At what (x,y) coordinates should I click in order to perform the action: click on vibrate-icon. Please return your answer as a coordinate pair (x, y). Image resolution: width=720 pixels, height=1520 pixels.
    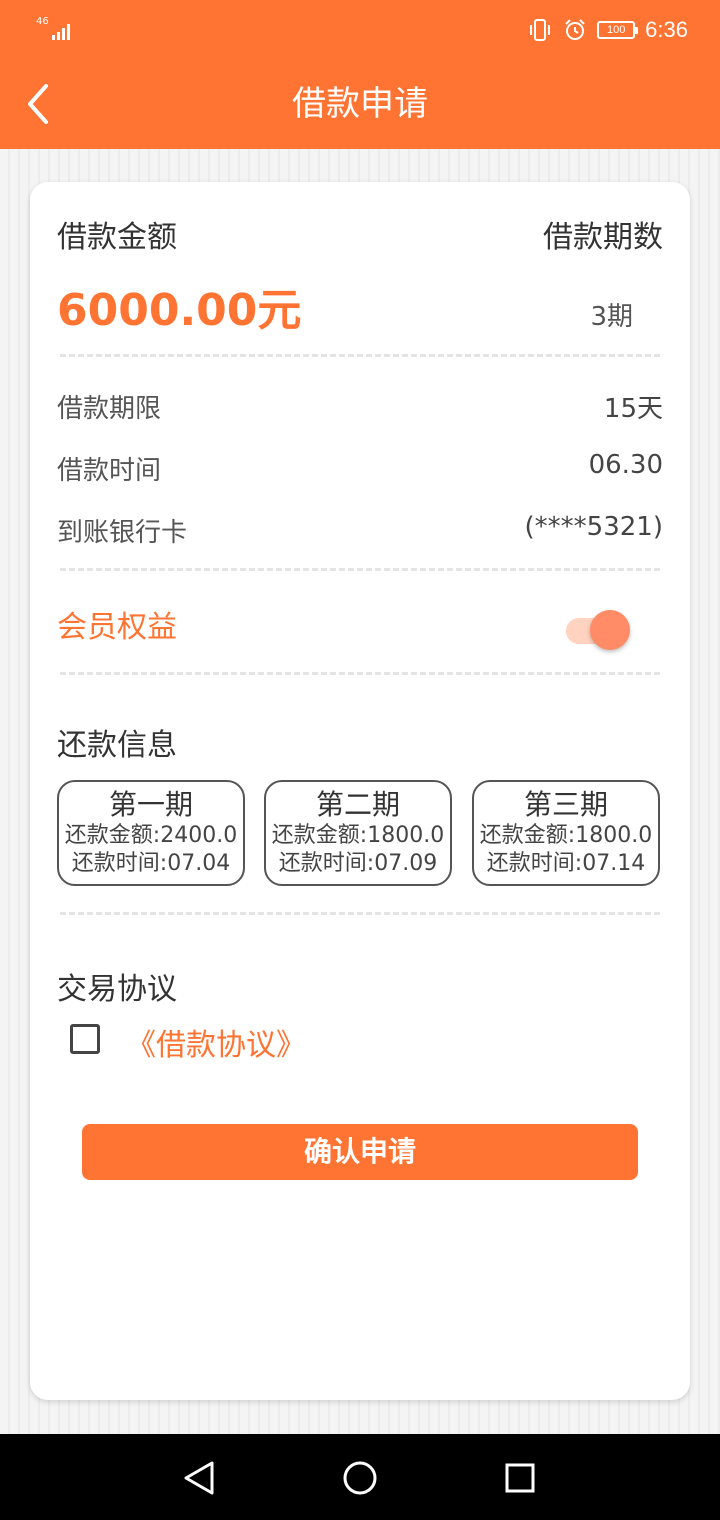
    Looking at the image, I should click on (540, 30).